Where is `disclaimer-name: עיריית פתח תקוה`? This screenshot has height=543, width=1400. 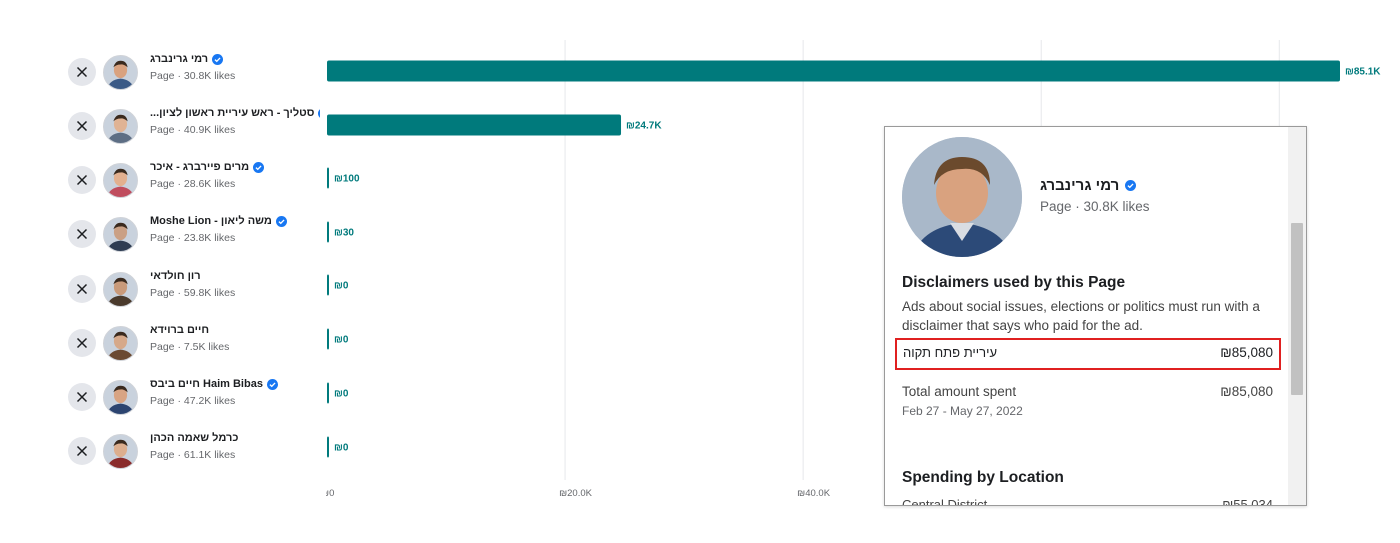 disclaimer-name: עיריית פתח תקוה is located at coordinates (950, 352).